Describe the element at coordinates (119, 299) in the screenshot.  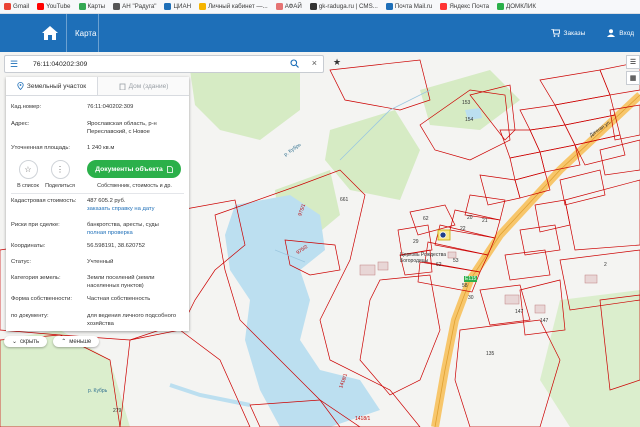
I see `ownership-value: Частная собственность` at that location.